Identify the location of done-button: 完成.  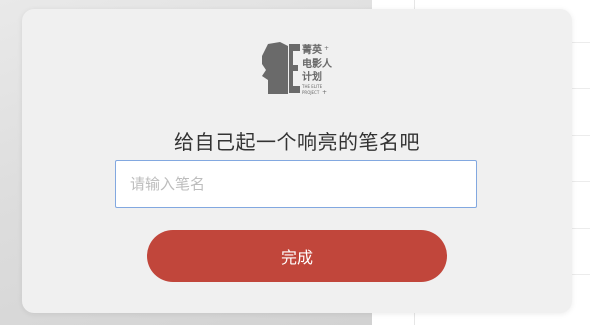
(297, 256).